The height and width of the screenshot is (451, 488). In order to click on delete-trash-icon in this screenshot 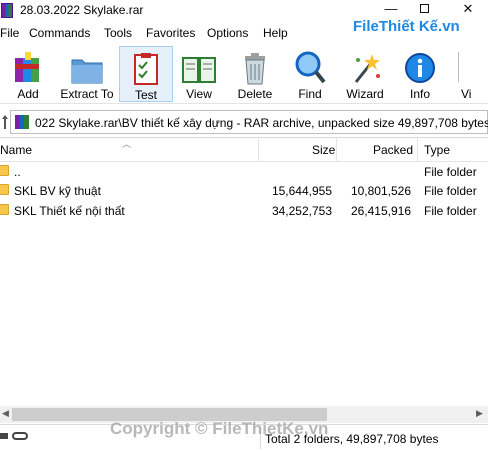, I will do `click(255, 69)`.